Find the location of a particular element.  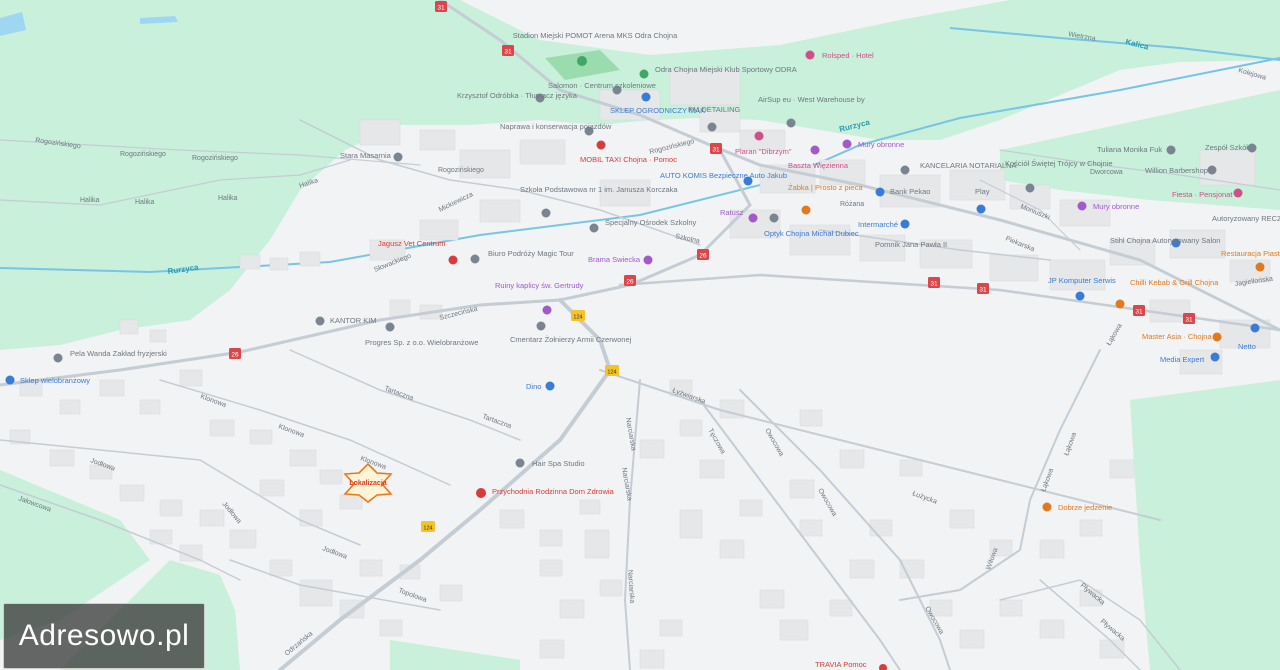

svg-text:Krzysztof Odróbka · Tłumacz ję: Krzysztof Odróbka · Tłumacz języka is located at coordinates (517, 95).